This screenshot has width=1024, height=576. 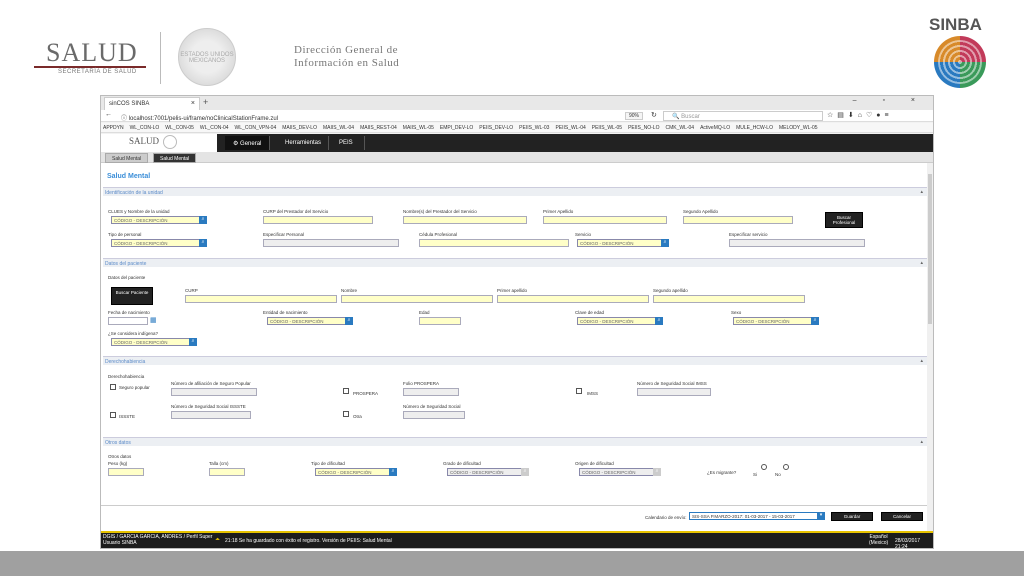 I want to click on section-paciente: Datos del paciente ▴, so click(x=515, y=262).